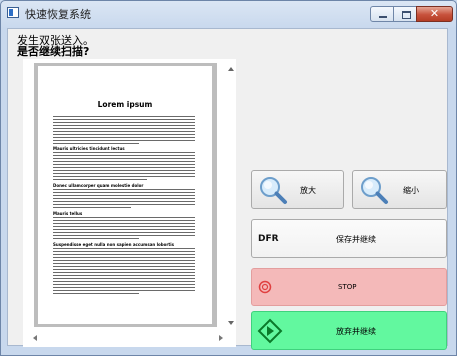  I want to click on scroll-up-arrow-icon, so click(231, 69).